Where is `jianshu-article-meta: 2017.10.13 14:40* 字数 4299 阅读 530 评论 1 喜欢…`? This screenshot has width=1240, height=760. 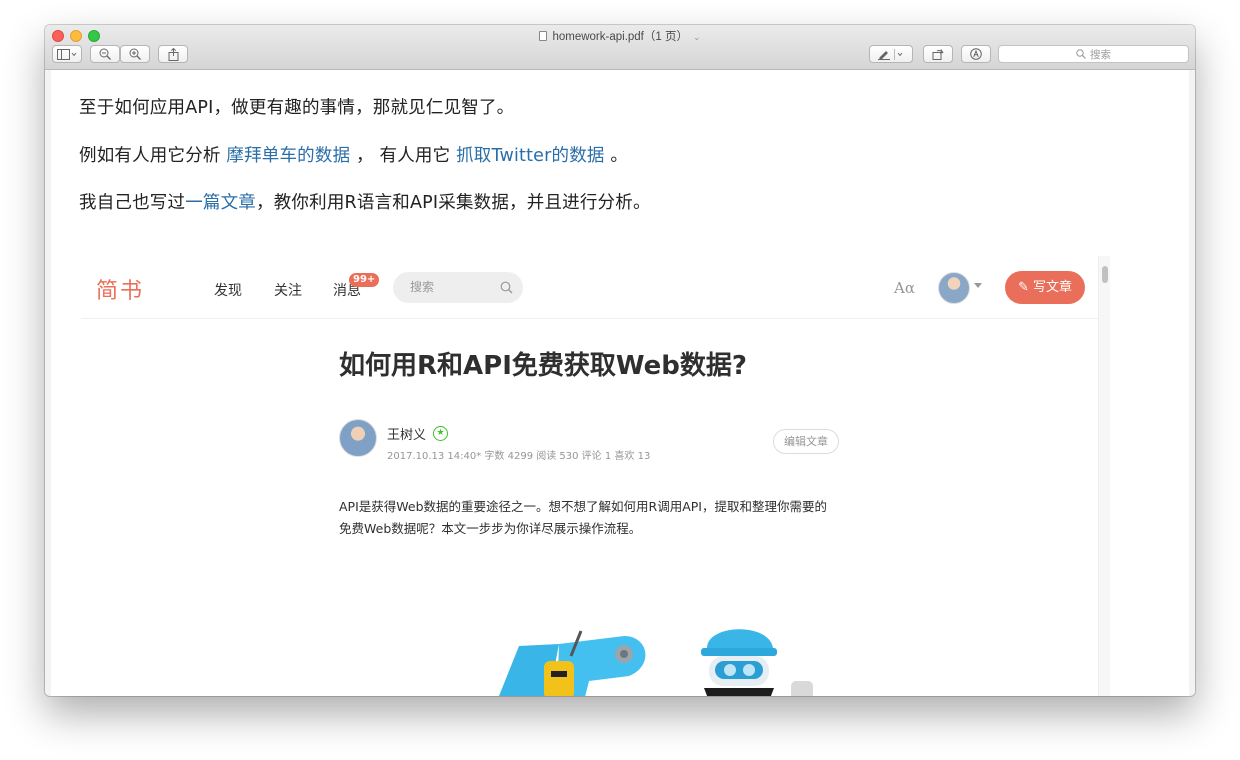 jianshu-article-meta: 2017.10.13 14:40* 字数 4299 阅读 530 评论 1 喜欢… is located at coordinates (519, 456).